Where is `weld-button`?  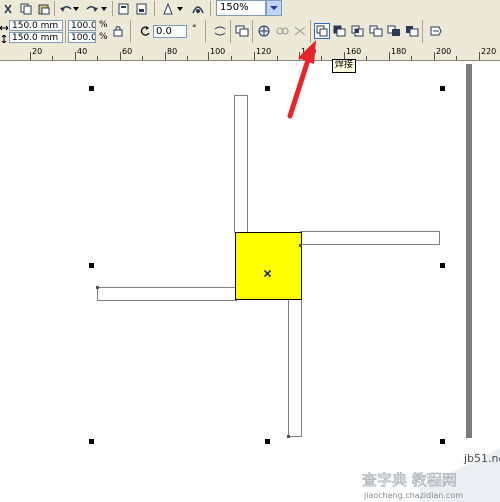
weld-button is located at coordinates (322, 31).